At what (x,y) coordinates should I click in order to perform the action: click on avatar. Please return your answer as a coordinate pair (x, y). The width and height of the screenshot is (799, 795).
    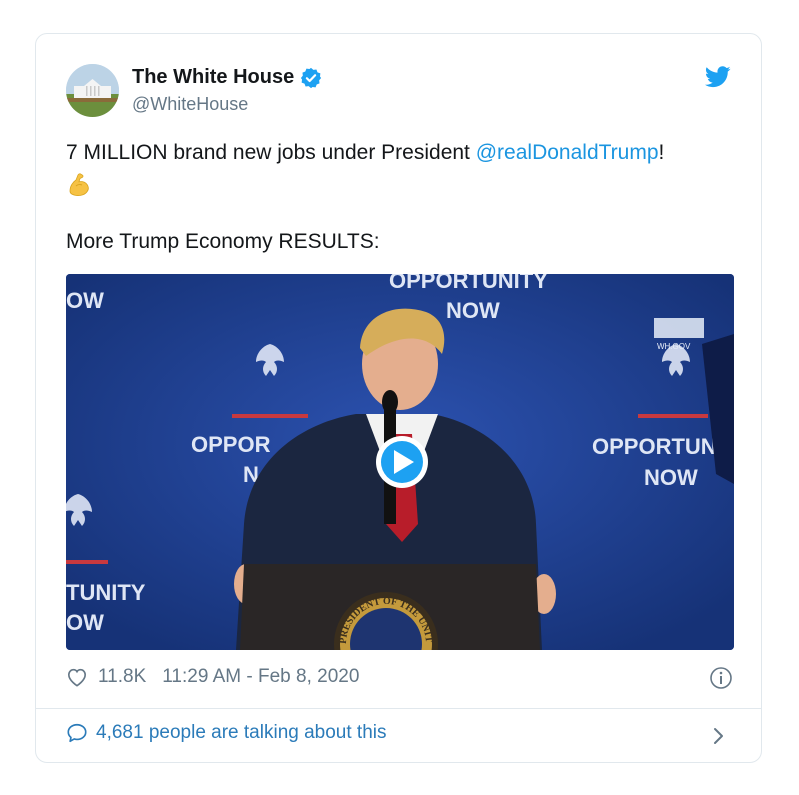
    Looking at the image, I should click on (92, 90).